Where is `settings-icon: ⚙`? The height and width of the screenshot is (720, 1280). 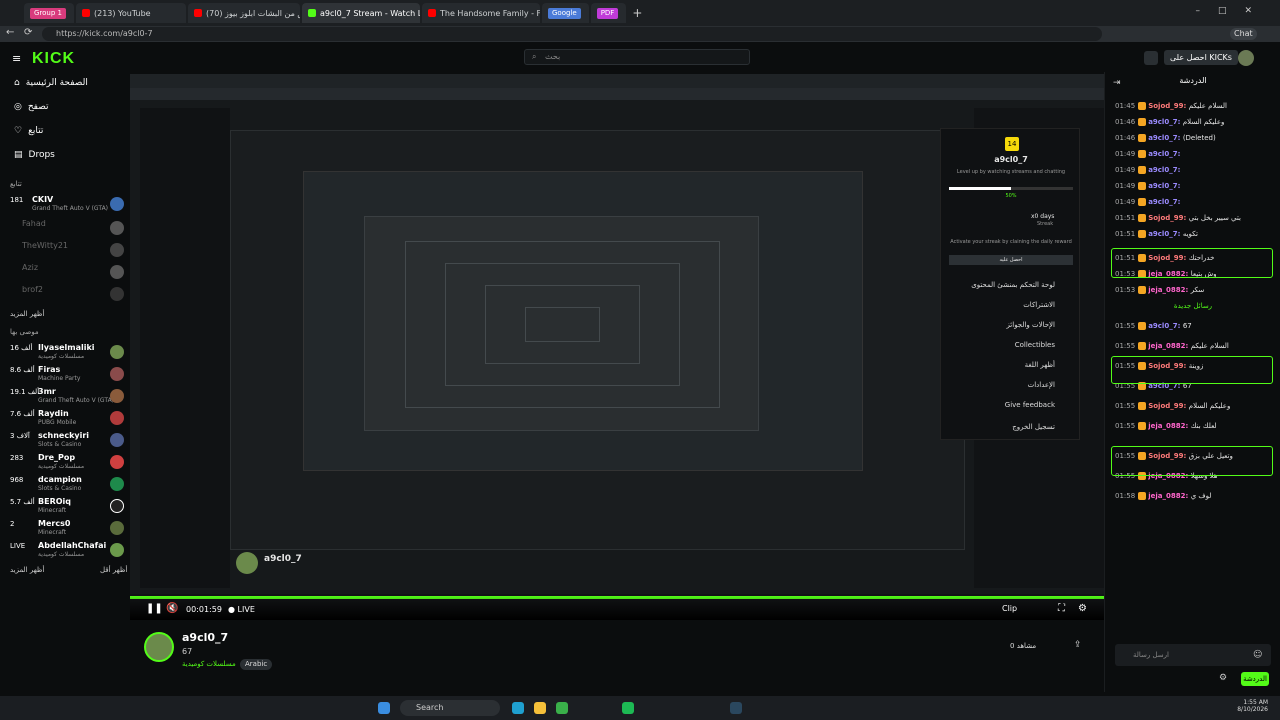 settings-icon: ⚙ is located at coordinates (1082, 608).